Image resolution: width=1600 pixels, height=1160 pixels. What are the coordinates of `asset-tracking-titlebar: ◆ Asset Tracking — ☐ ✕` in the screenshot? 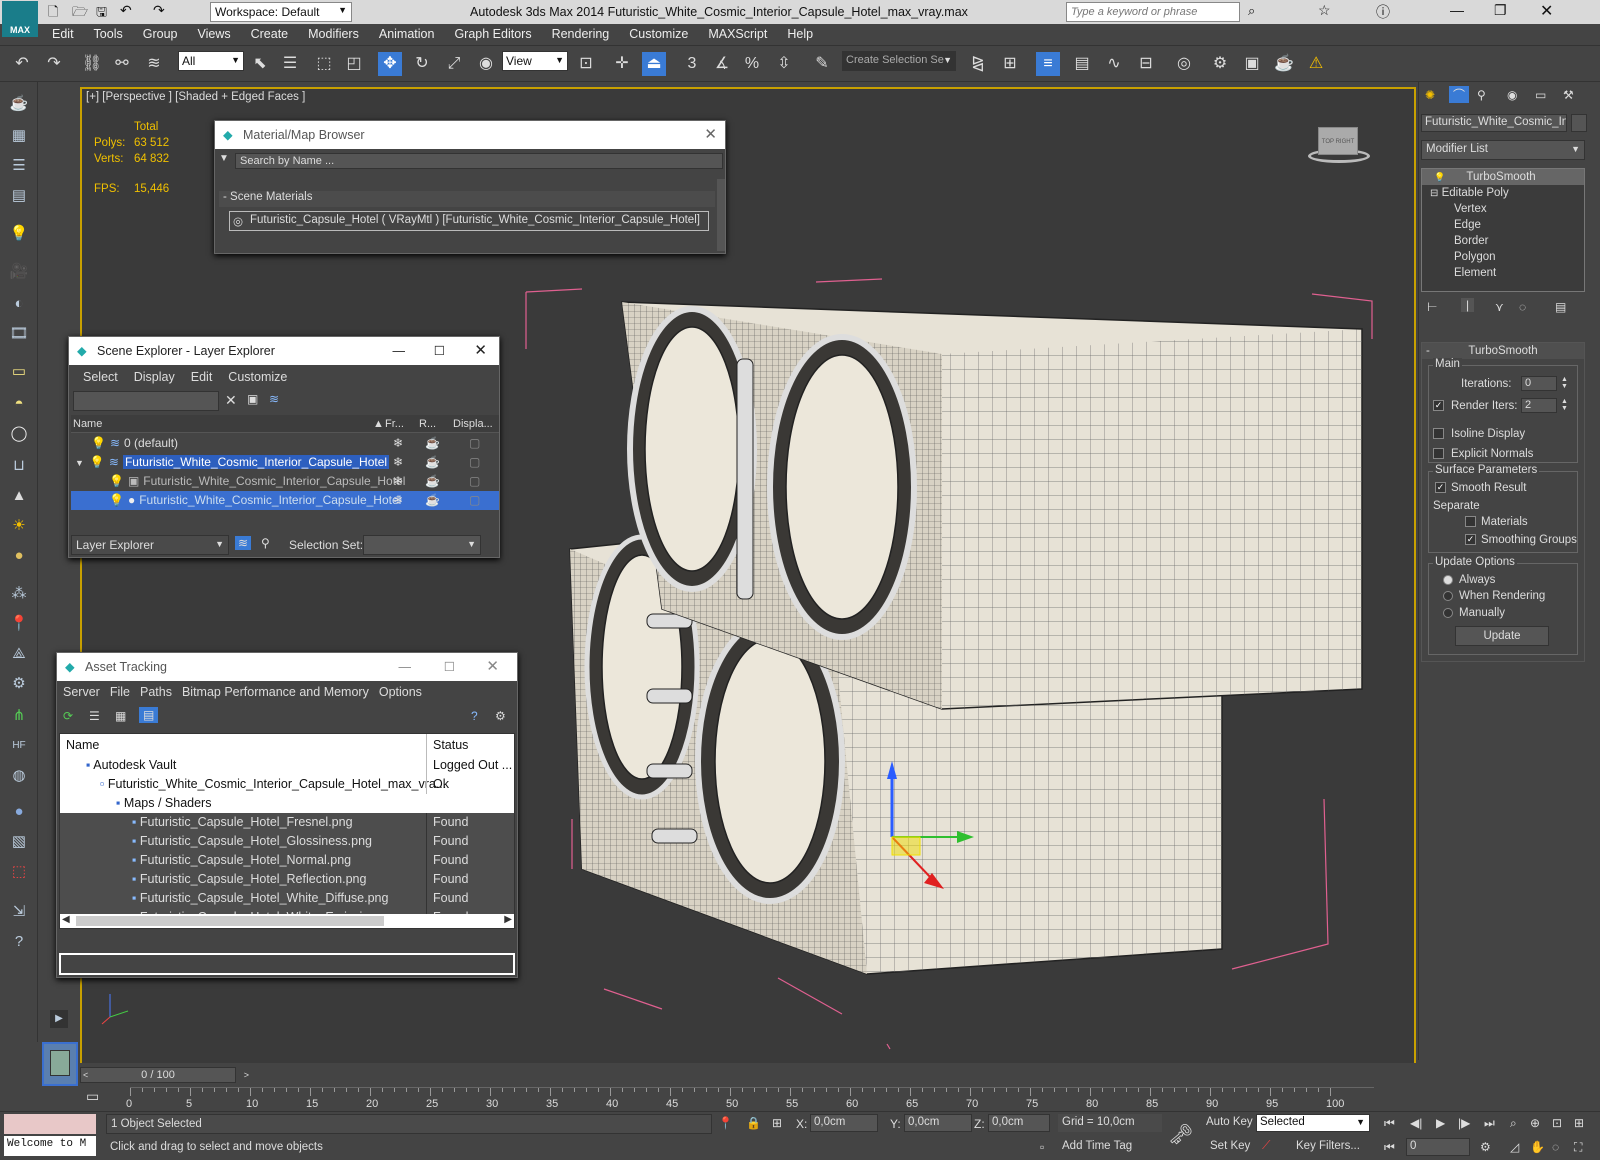 It's located at (287, 667).